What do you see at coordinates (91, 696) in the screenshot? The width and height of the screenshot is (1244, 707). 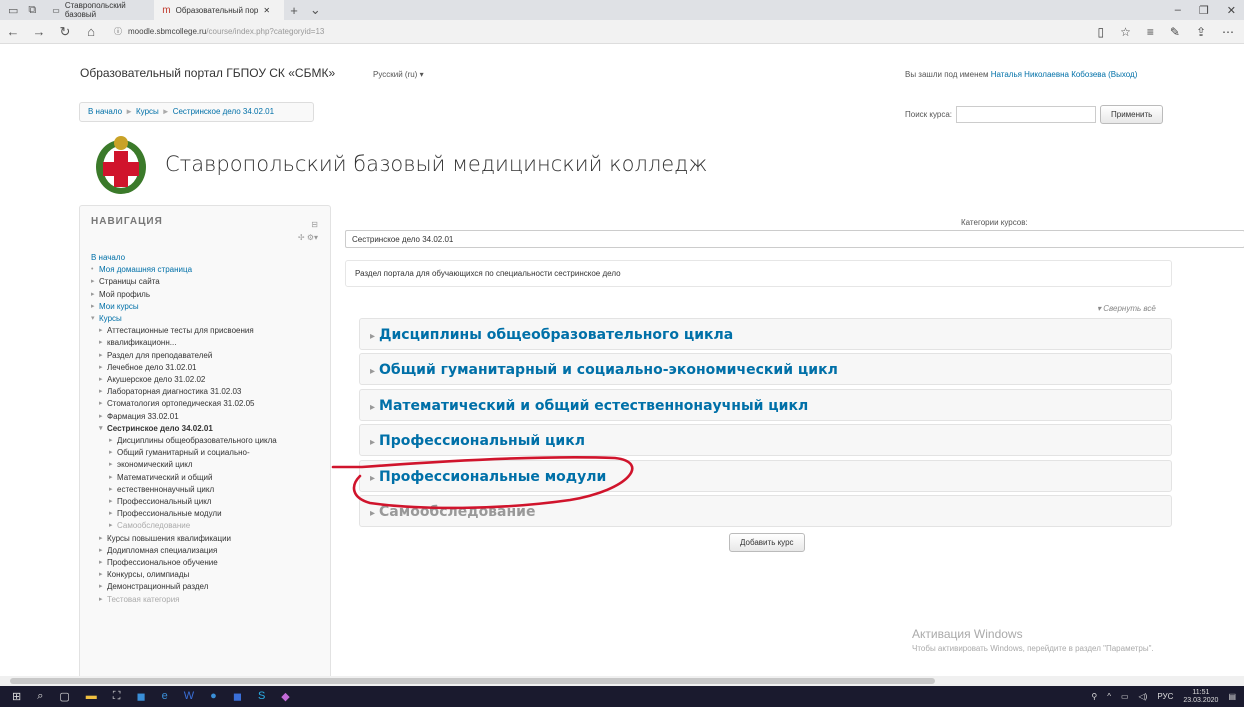 I see `file-explorer-icon: ▬` at bounding box center [91, 696].